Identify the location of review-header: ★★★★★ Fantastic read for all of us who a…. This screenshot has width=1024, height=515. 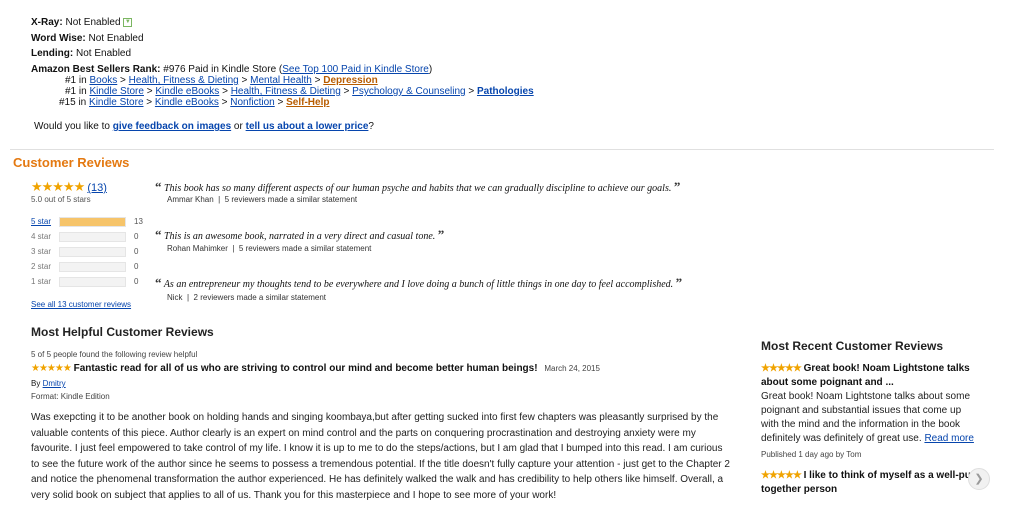
(315, 368).